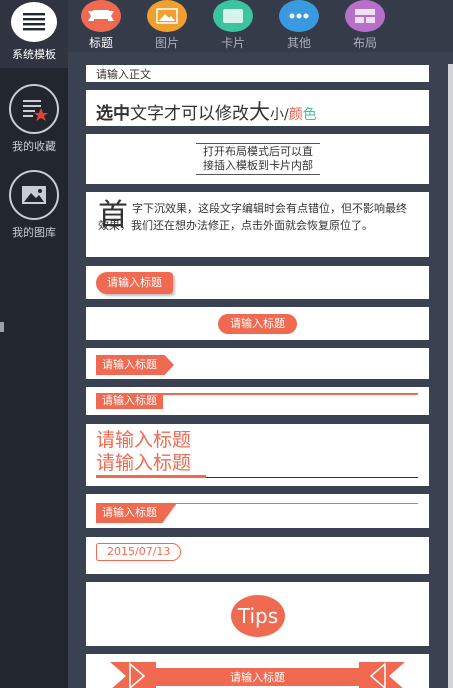  I want to click on favorites-icon, so click(34, 109).